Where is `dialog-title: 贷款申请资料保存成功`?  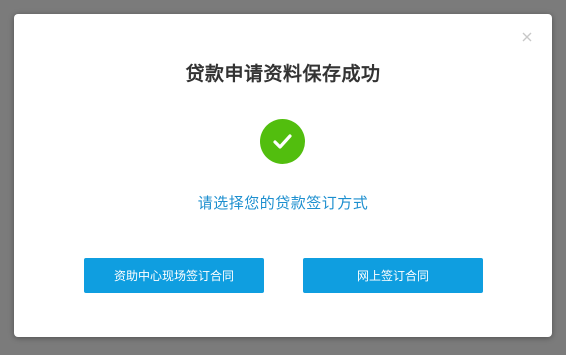 dialog-title: 贷款申请资料保存成功 is located at coordinates (283, 74).